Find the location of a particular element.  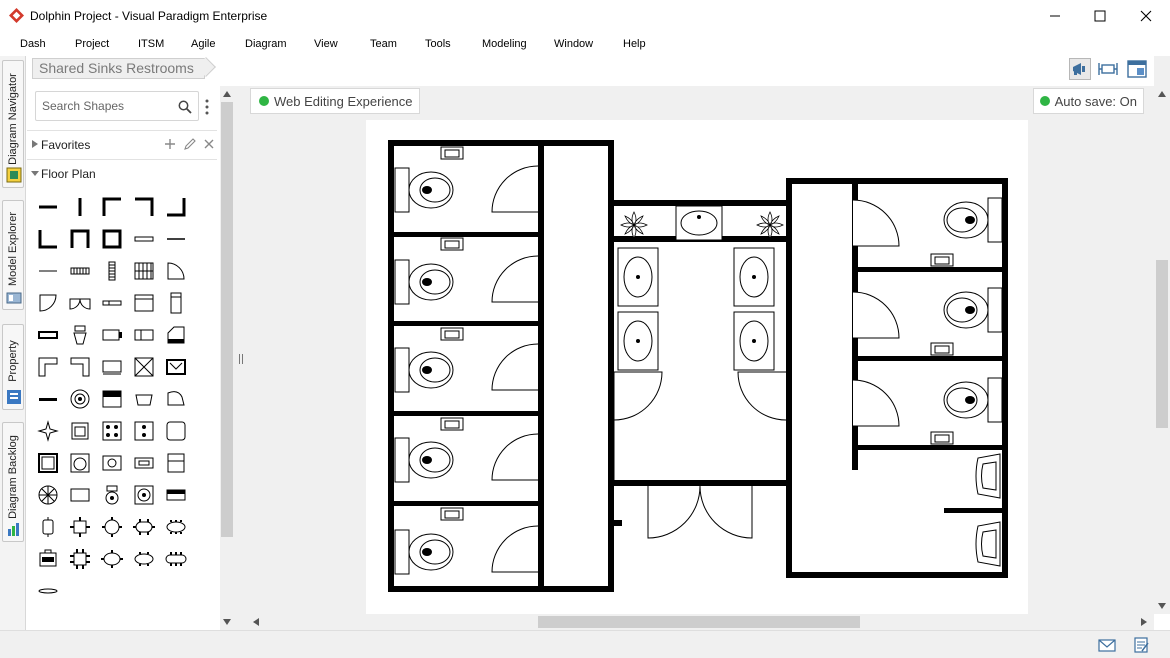

canvas-horizontal-scrollbar is located at coordinates (701, 622).